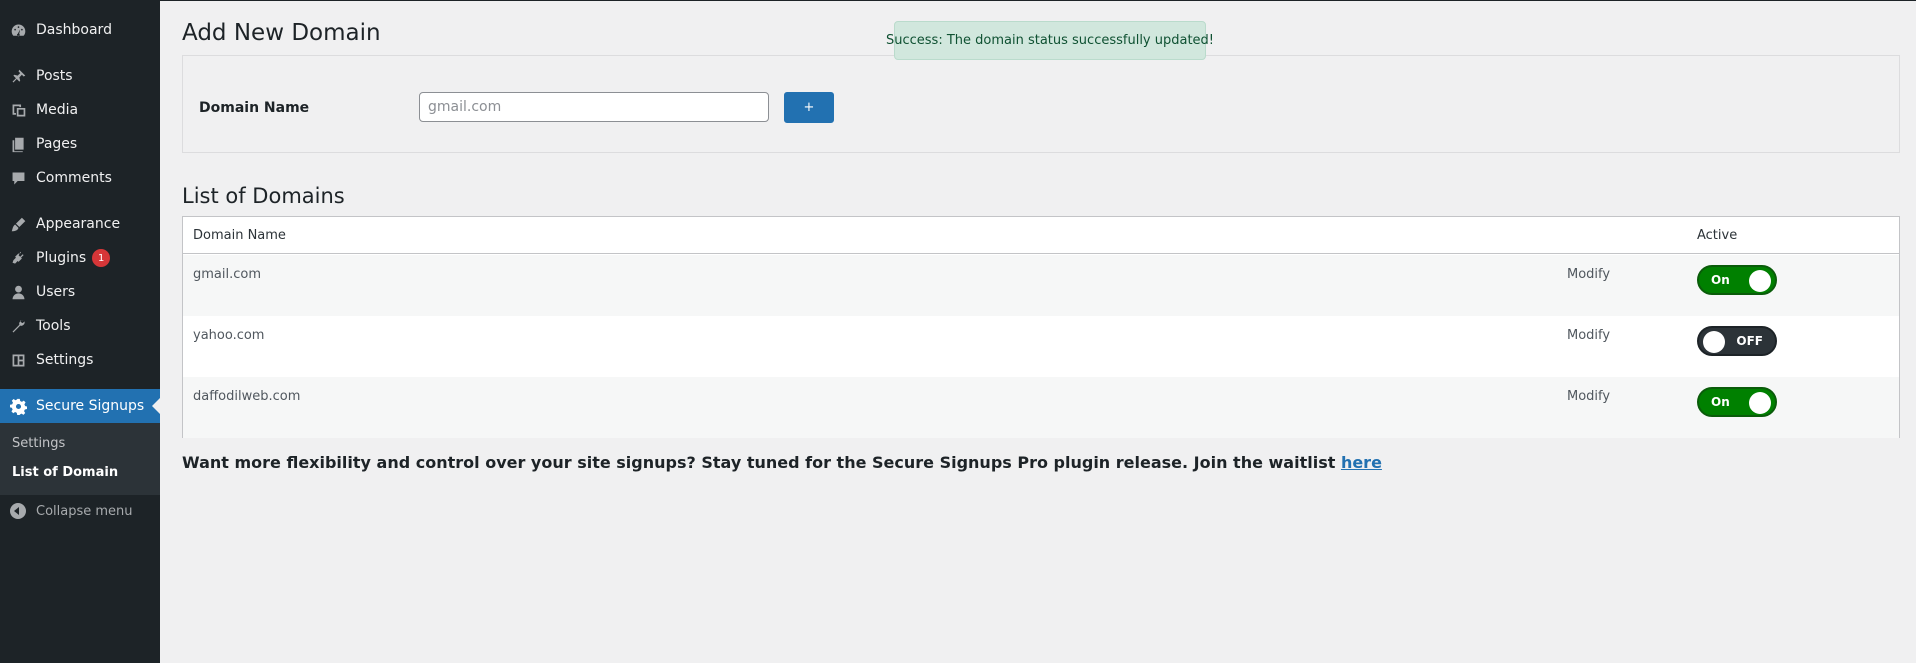 Image resolution: width=1916 pixels, height=663 pixels. I want to click on sidebar-item-label: Pages, so click(57, 144).